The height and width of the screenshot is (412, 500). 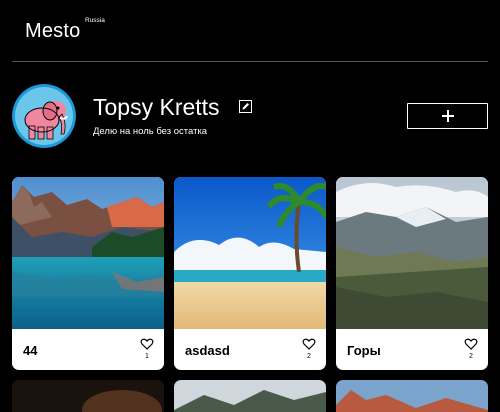 I want to click on plus-icon, so click(x=448, y=116).